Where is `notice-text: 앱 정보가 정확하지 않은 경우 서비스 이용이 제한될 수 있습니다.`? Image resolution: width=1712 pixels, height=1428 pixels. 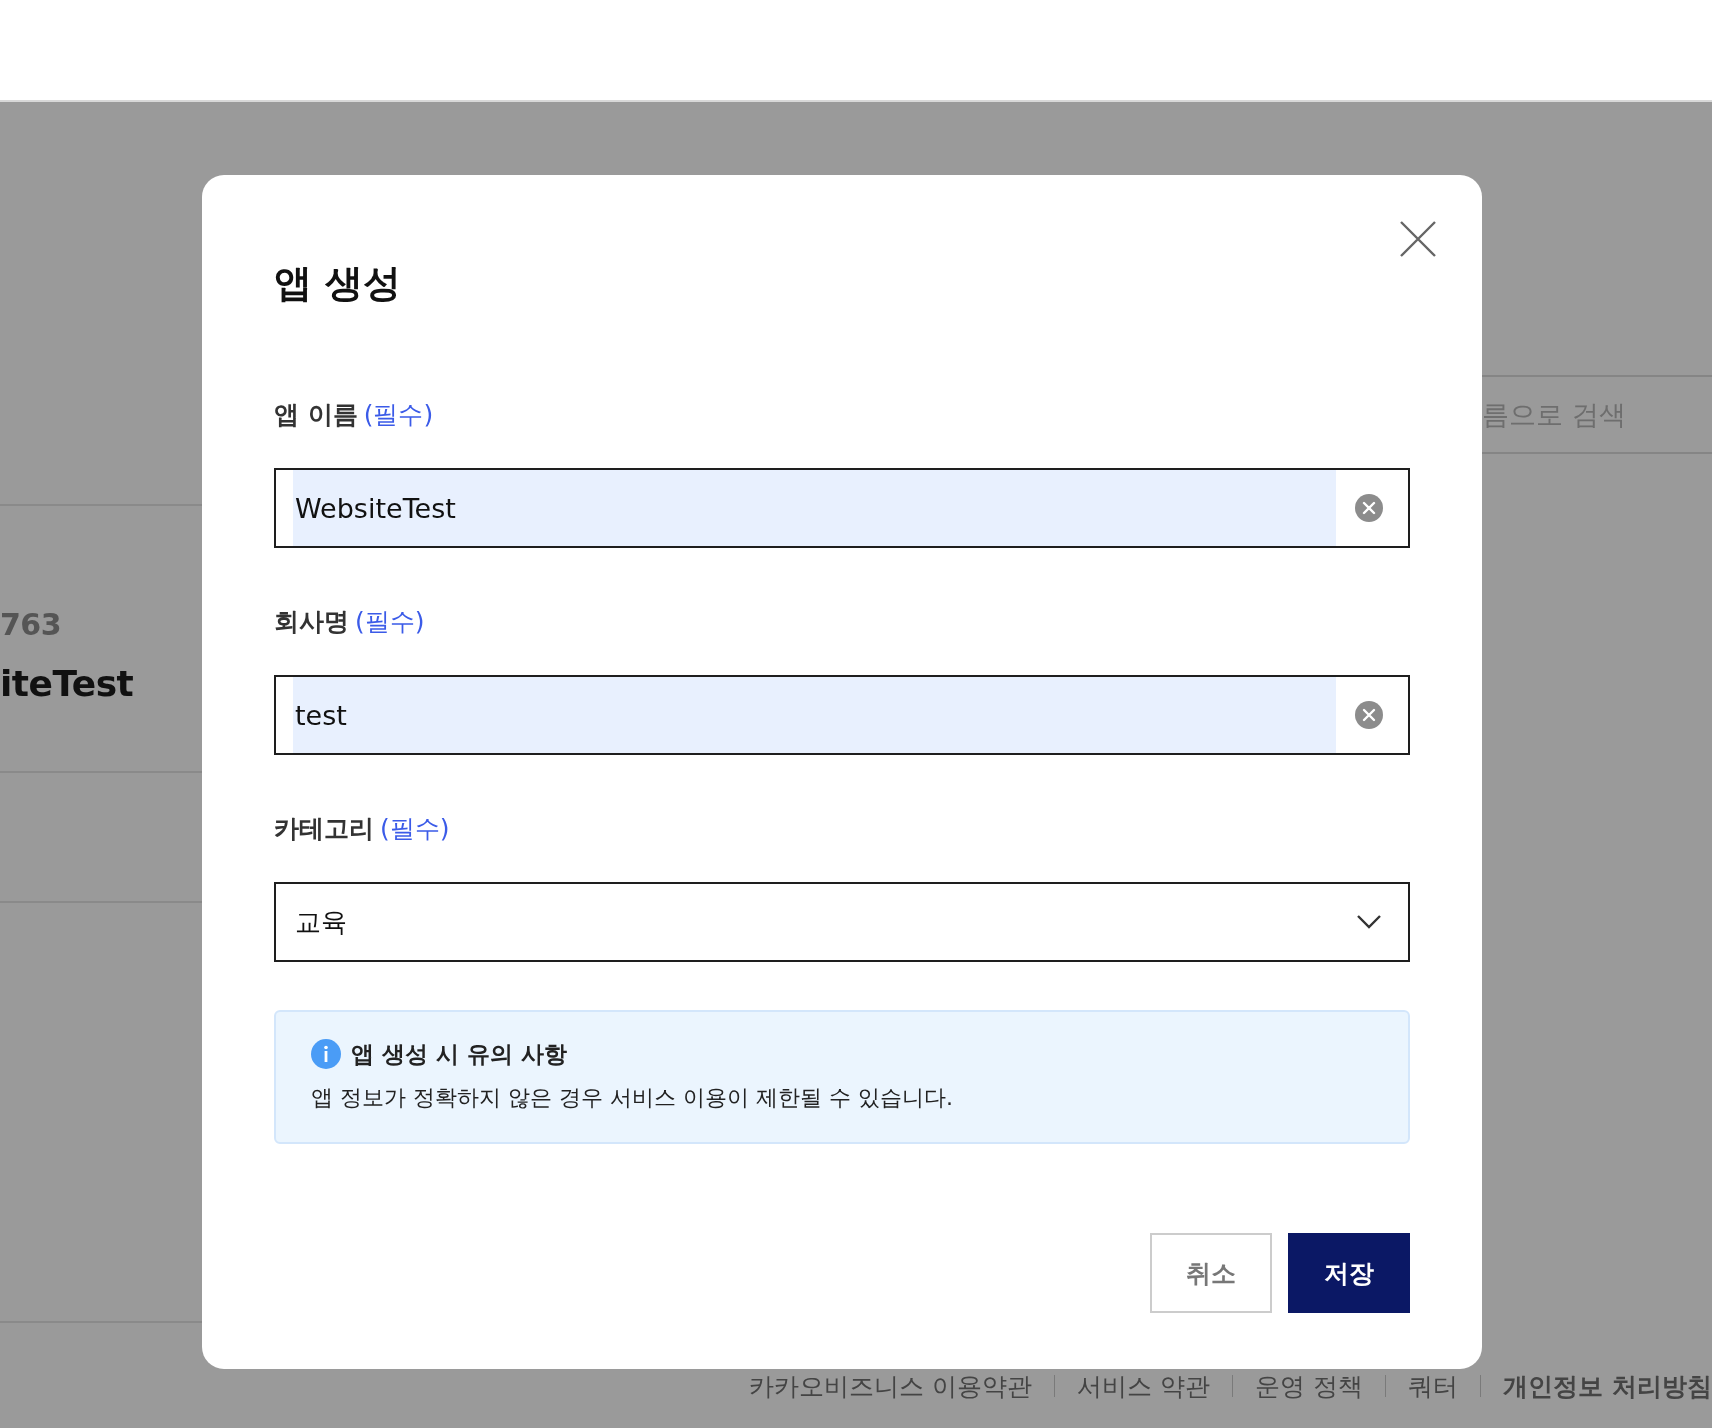
notice-text: 앱 정보가 정확하지 않은 경우 서비스 이용이 제한될 수 있습니다. is located at coordinates (632, 1098).